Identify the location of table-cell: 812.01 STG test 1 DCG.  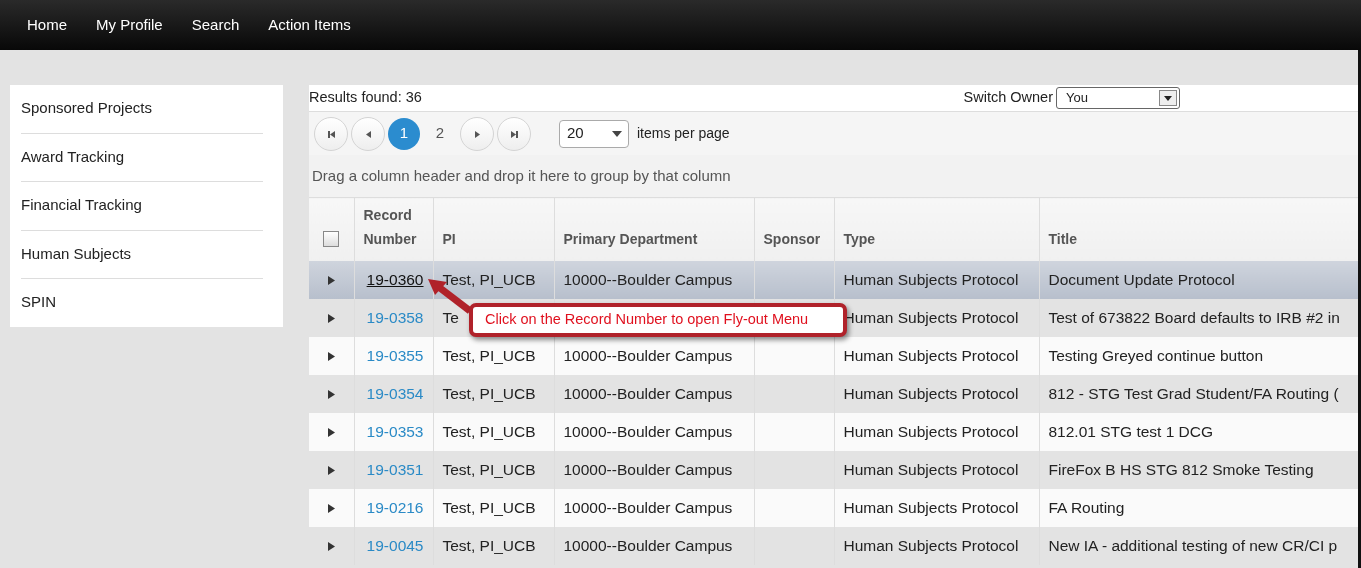
(1131, 431).